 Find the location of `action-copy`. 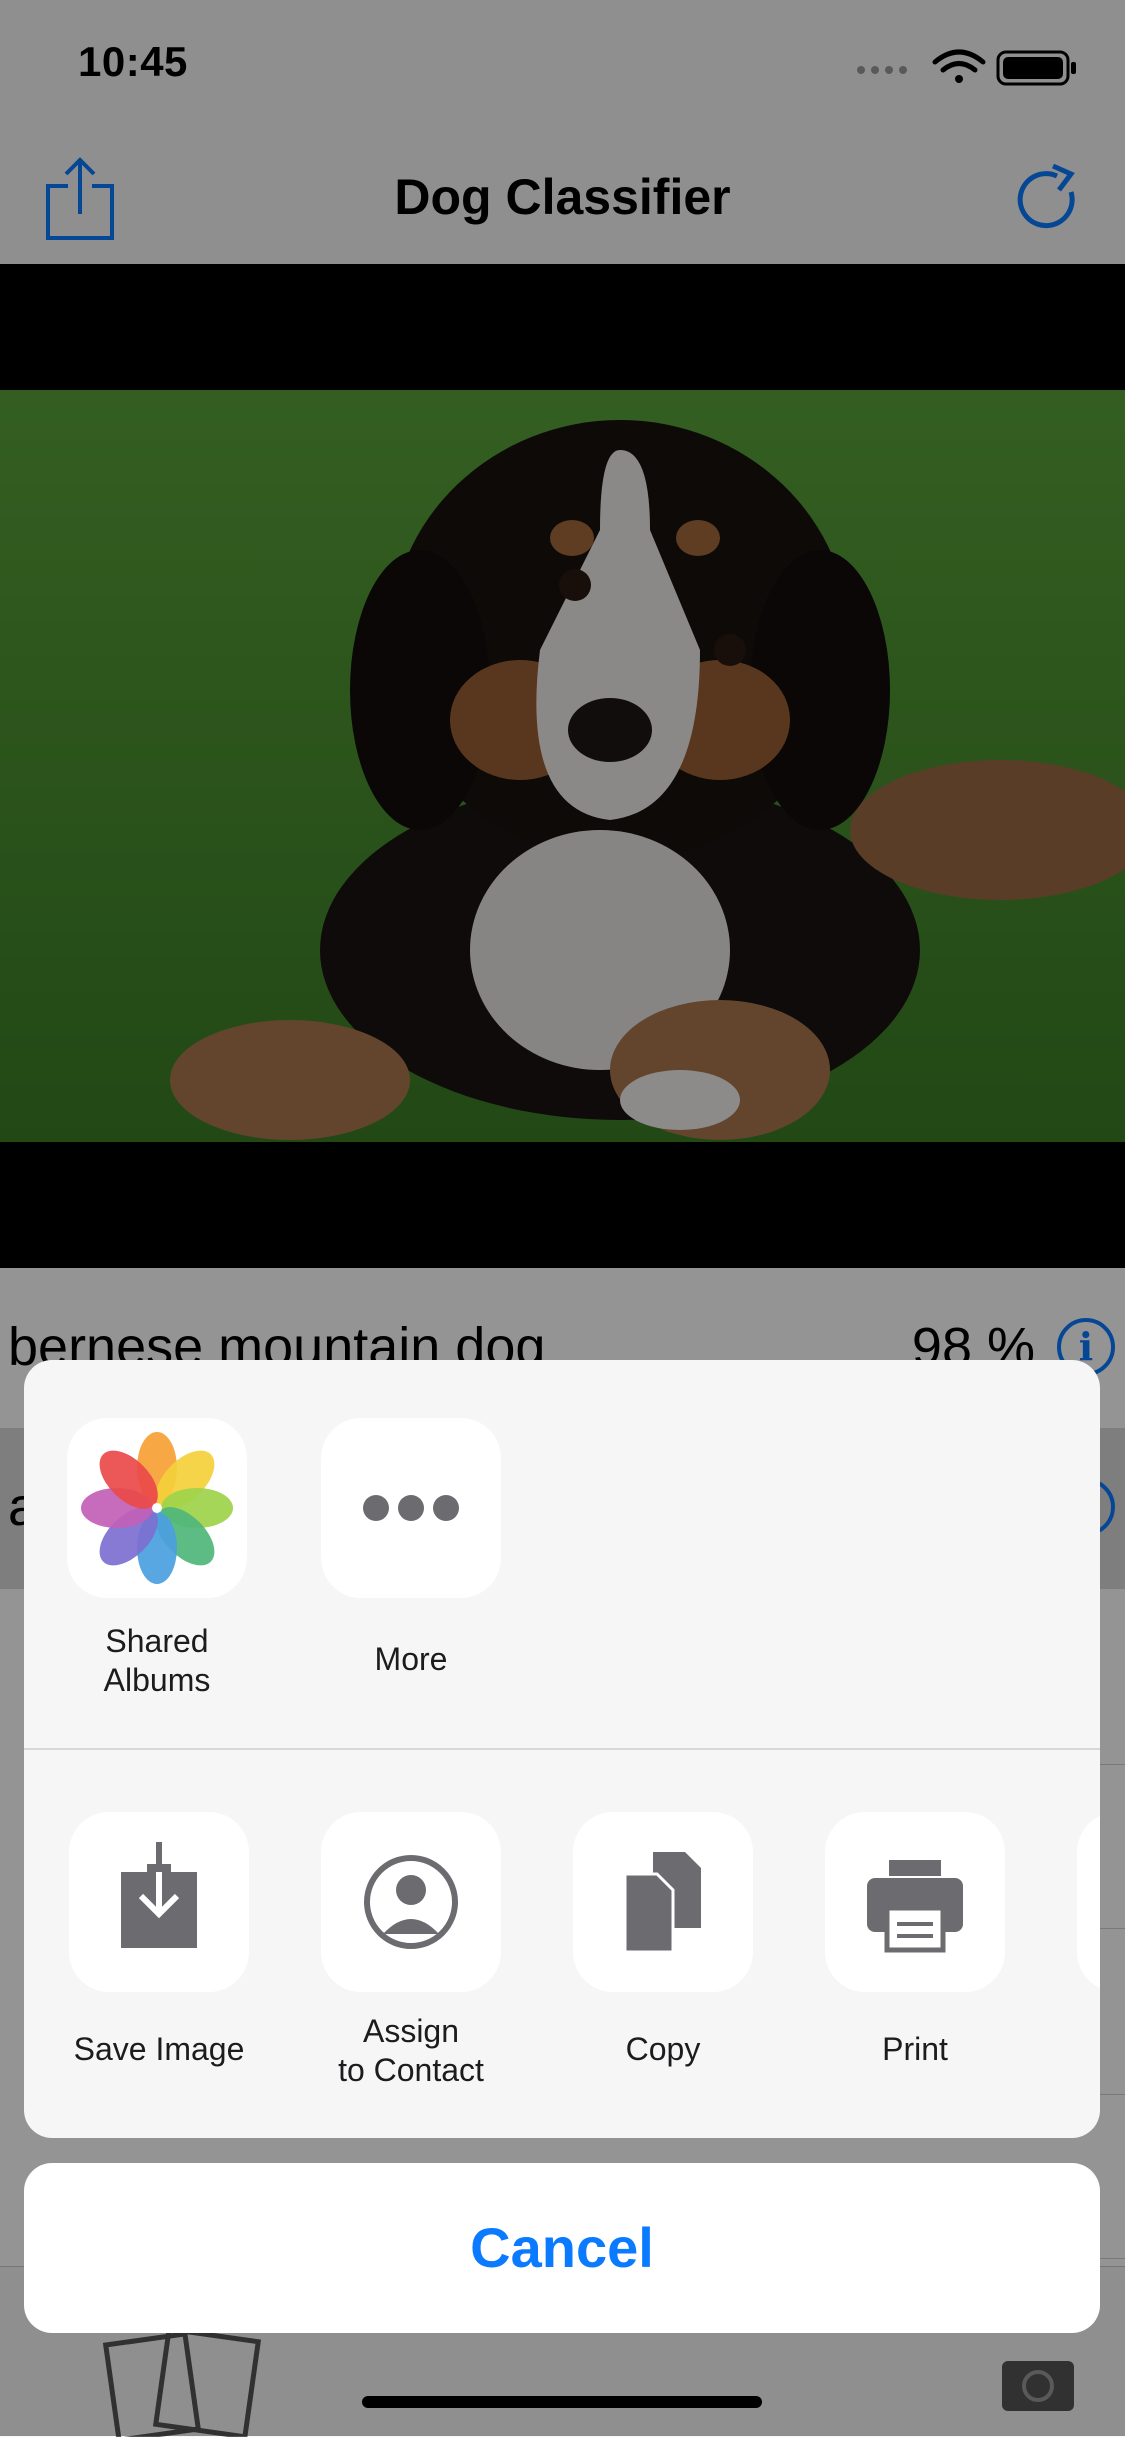

action-copy is located at coordinates (663, 1902).